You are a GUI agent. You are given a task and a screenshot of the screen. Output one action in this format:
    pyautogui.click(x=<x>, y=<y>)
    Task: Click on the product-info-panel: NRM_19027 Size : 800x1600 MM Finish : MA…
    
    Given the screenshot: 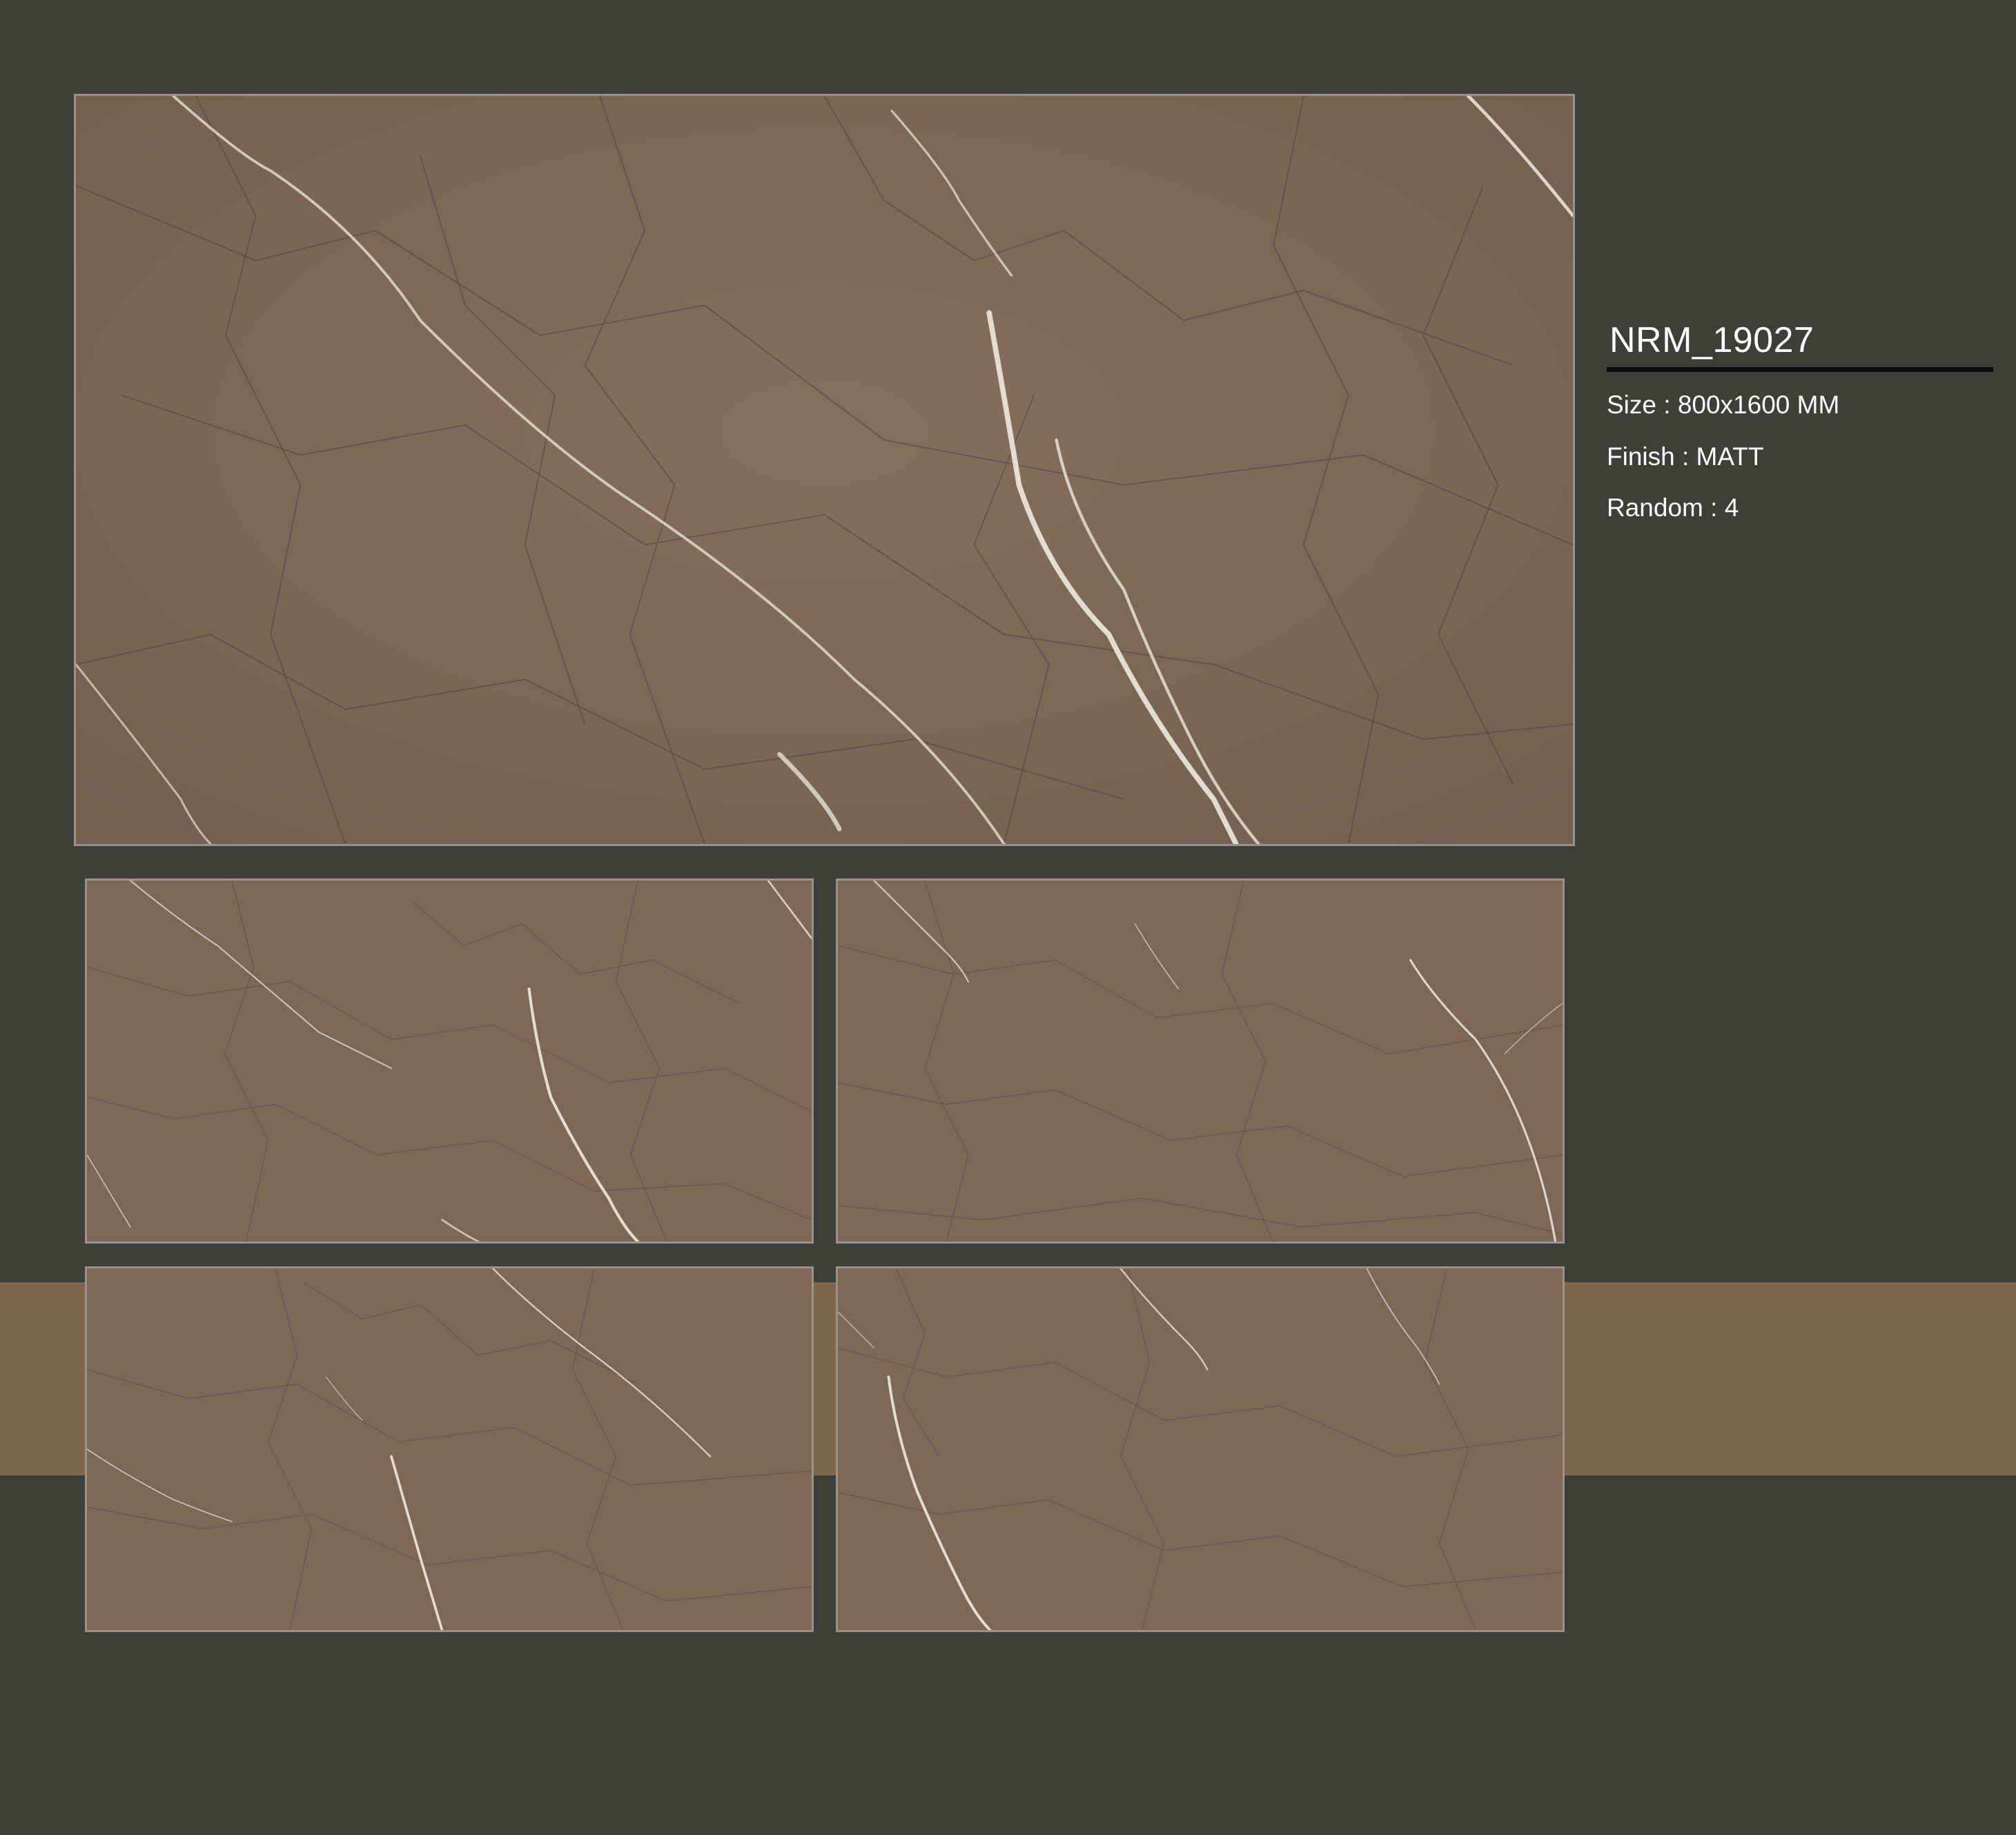 What is the action you would take?
    pyautogui.click(x=1800, y=421)
    